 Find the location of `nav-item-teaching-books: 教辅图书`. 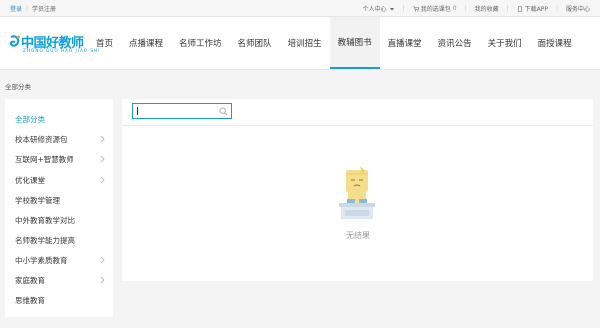

nav-item-teaching-books: 教辅图书 is located at coordinates (354, 43).